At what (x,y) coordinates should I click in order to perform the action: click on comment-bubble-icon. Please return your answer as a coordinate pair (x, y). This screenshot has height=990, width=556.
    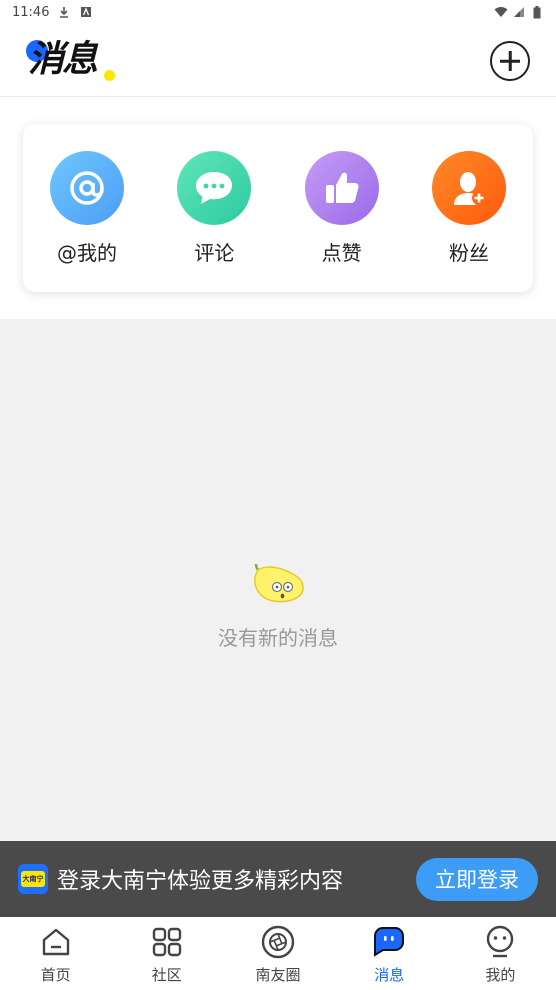
    Looking at the image, I should click on (214, 188).